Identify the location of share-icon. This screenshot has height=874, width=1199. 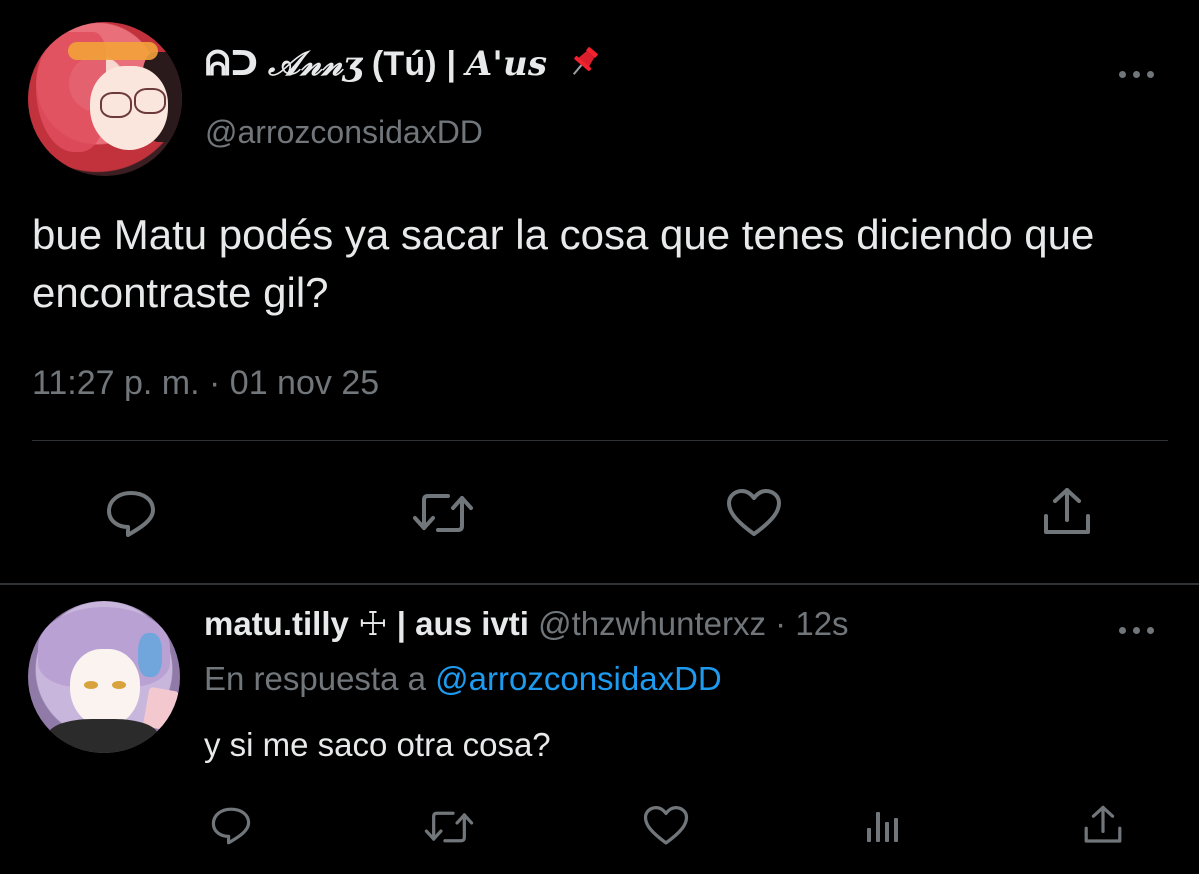
(1067, 512).